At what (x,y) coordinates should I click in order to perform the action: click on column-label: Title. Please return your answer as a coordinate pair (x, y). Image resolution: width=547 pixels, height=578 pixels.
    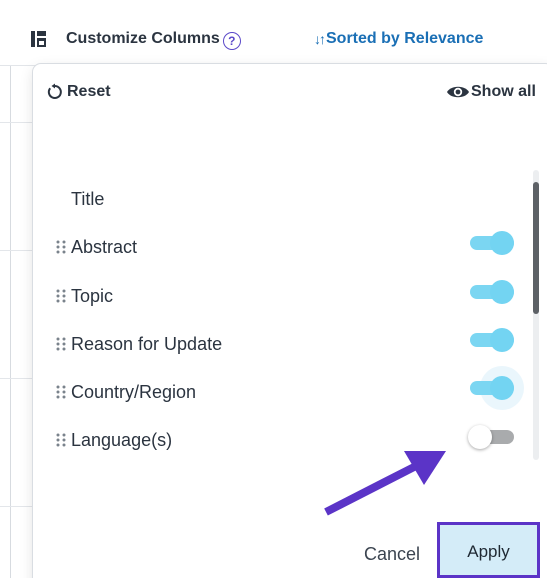
    Looking at the image, I should click on (88, 198).